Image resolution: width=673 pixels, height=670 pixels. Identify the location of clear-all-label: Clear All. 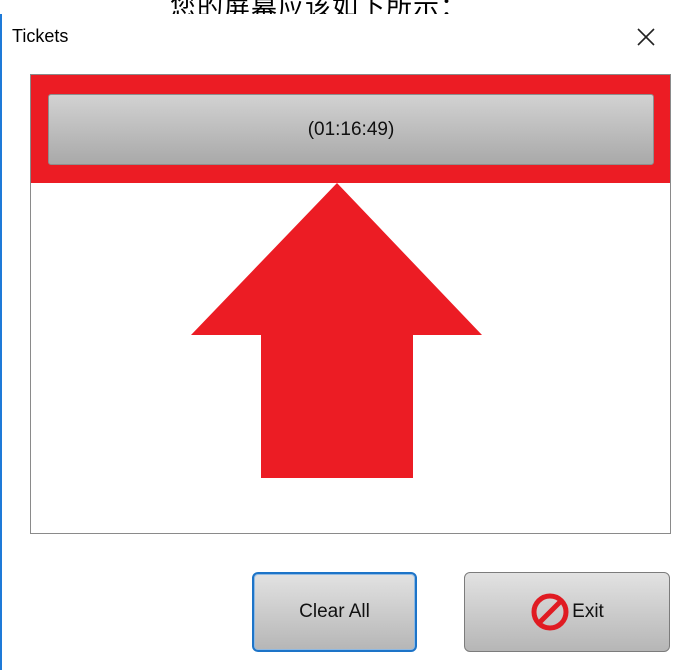
(334, 611).